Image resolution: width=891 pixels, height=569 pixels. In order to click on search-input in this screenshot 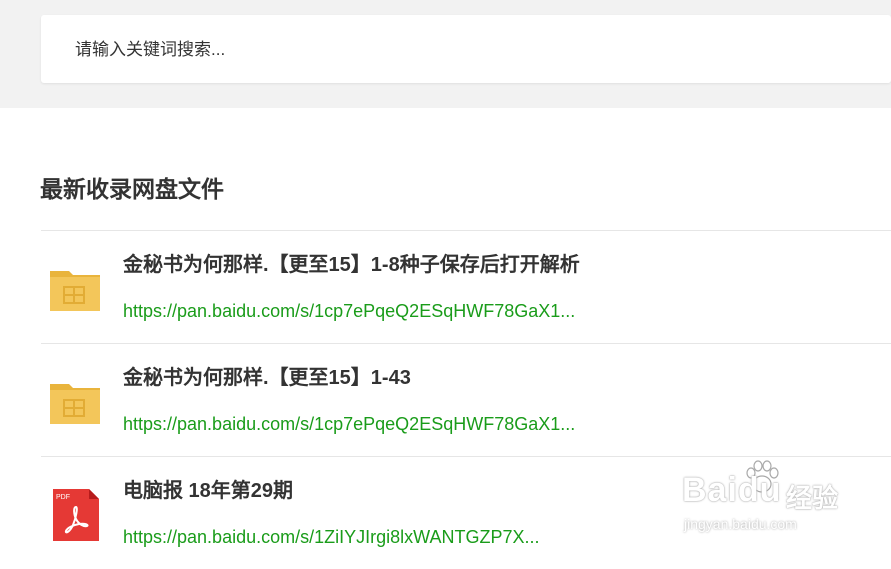, I will do `click(465, 50)`.